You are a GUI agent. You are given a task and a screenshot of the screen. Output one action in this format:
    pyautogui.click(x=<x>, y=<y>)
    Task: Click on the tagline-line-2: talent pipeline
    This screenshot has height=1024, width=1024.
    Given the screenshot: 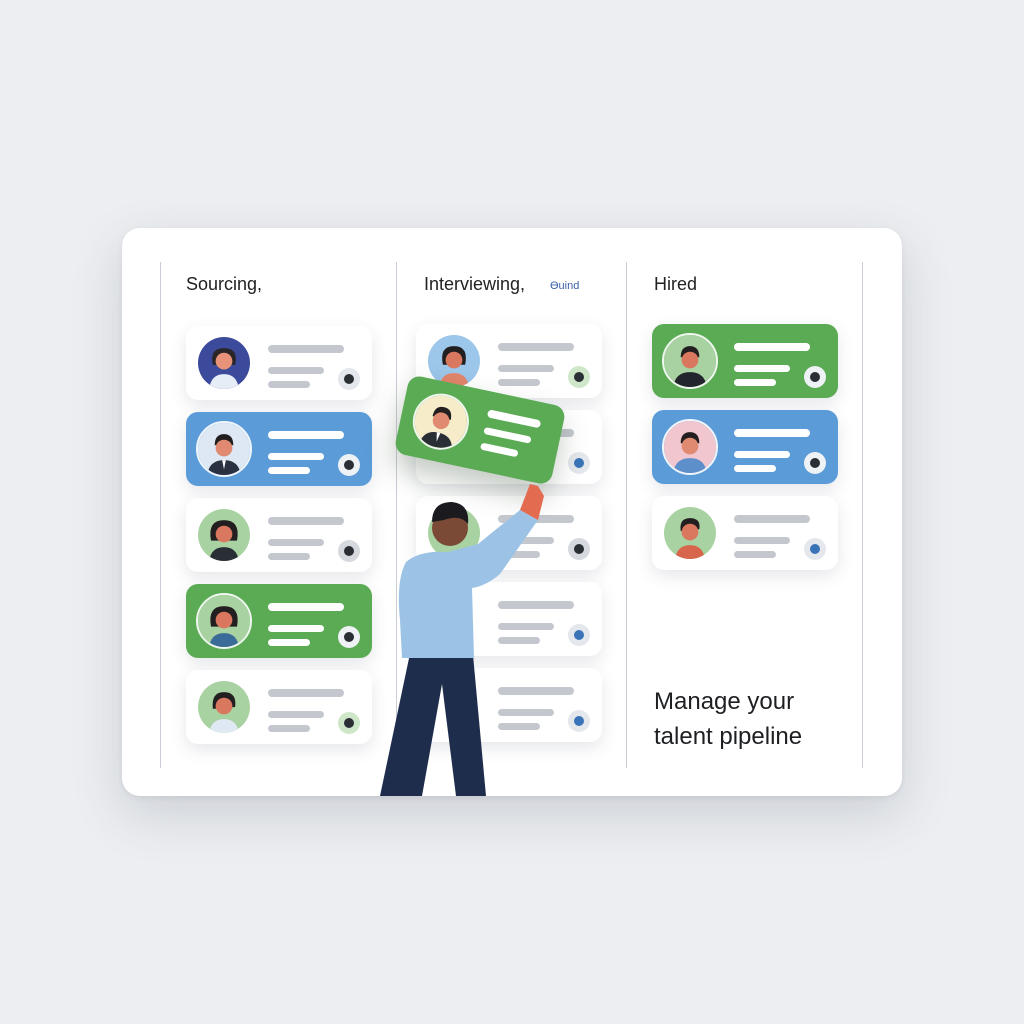 What is the action you would take?
    pyautogui.click(x=728, y=736)
    